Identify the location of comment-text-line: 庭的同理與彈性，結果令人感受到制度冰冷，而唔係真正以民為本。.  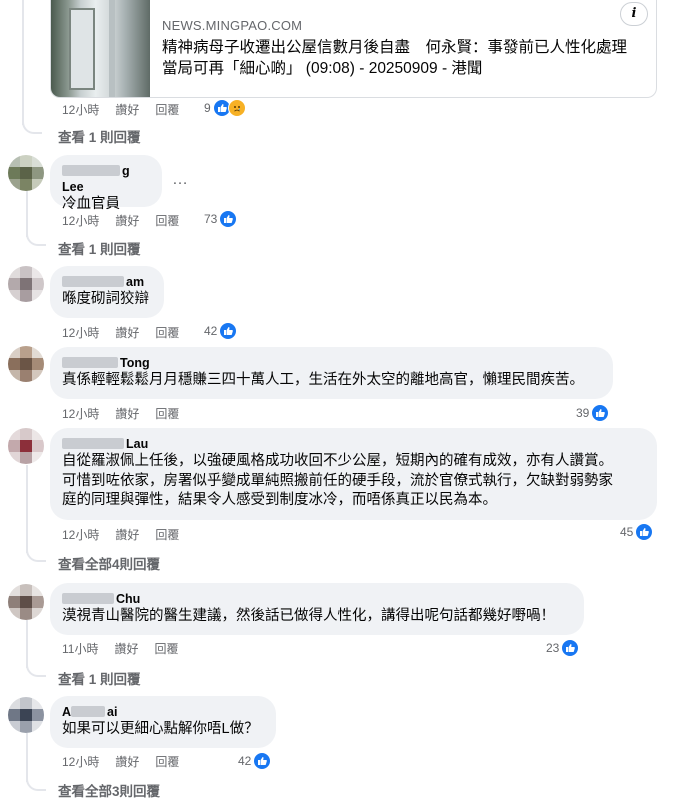
(279, 500).